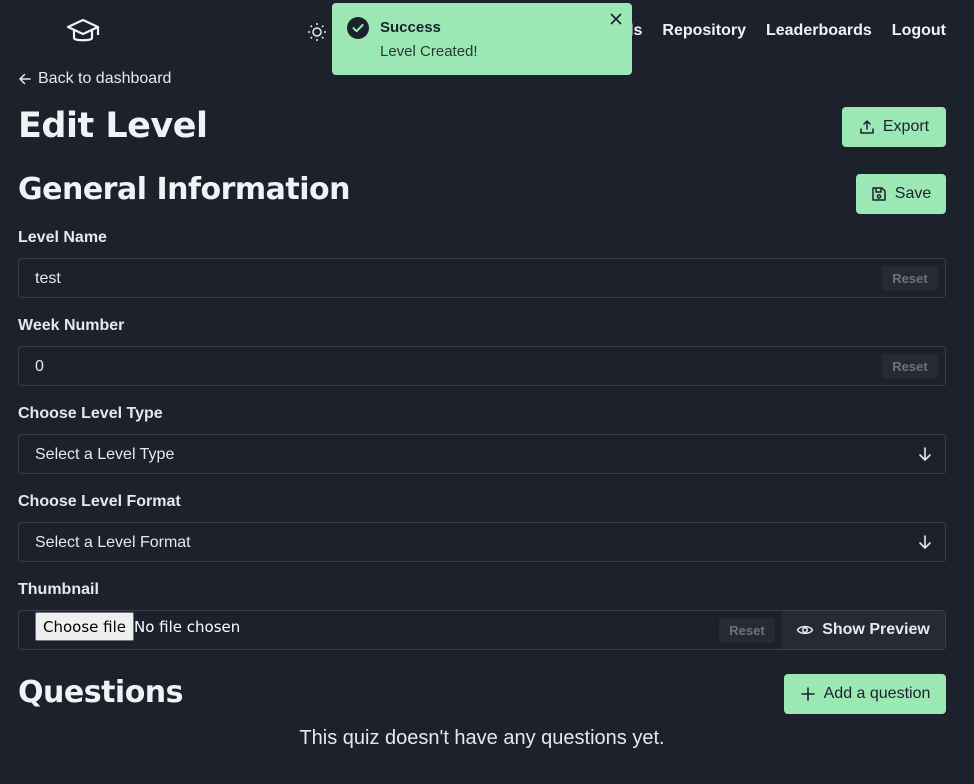 Image resolution: width=974 pixels, height=784 pixels. What do you see at coordinates (910, 278) in the screenshot?
I see `level-name-reset-button: Reset` at bounding box center [910, 278].